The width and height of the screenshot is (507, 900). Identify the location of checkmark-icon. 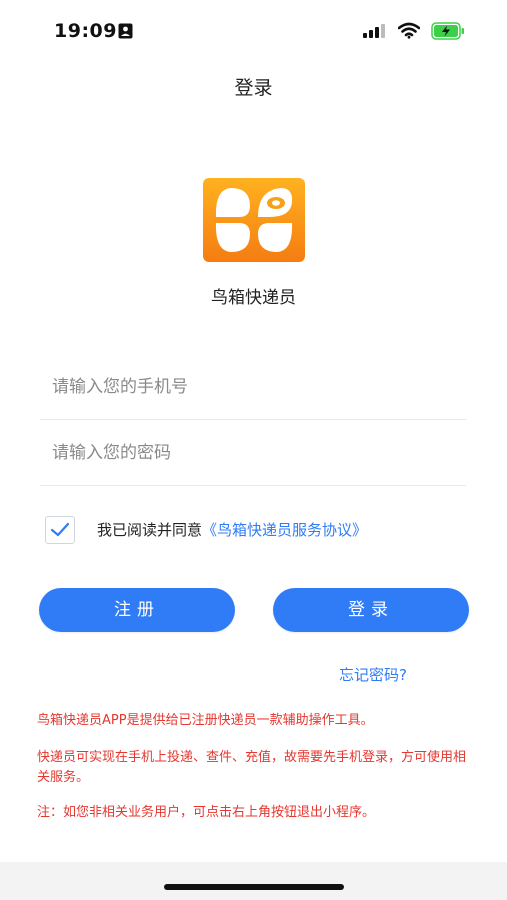
(60, 529).